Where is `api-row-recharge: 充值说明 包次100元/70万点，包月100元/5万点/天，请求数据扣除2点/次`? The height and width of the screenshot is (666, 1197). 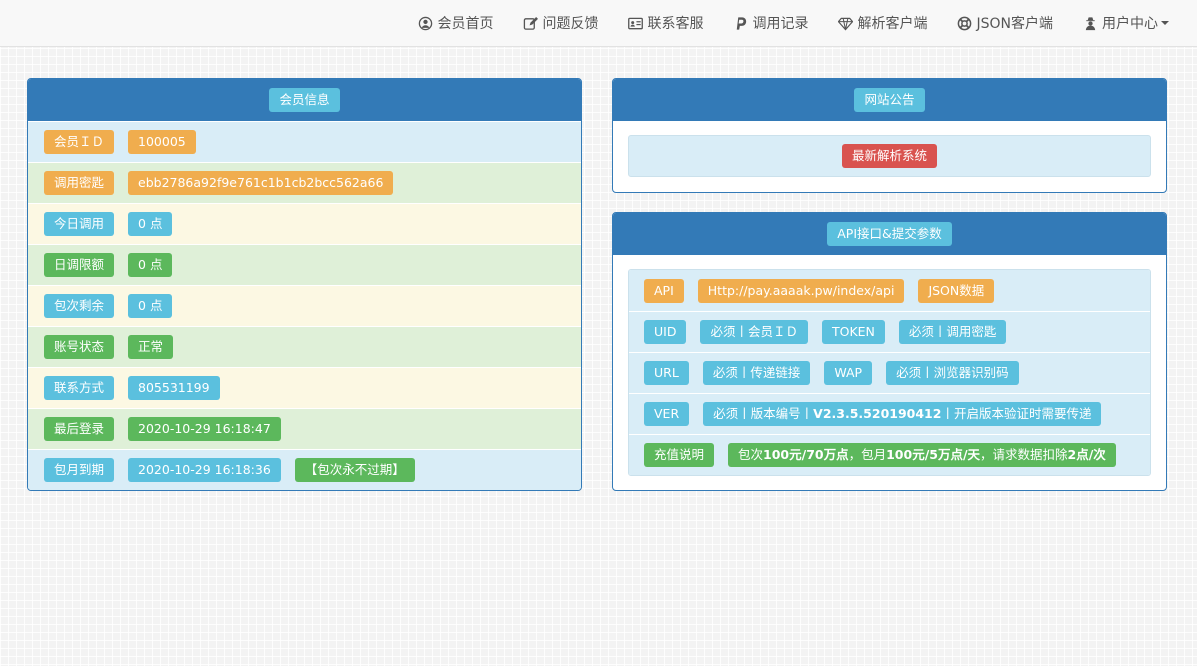 api-row-recharge: 充值说明 包次100元/70万点，包月100元/5万点/天，请求数据扣除2点/次 is located at coordinates (889, 454).